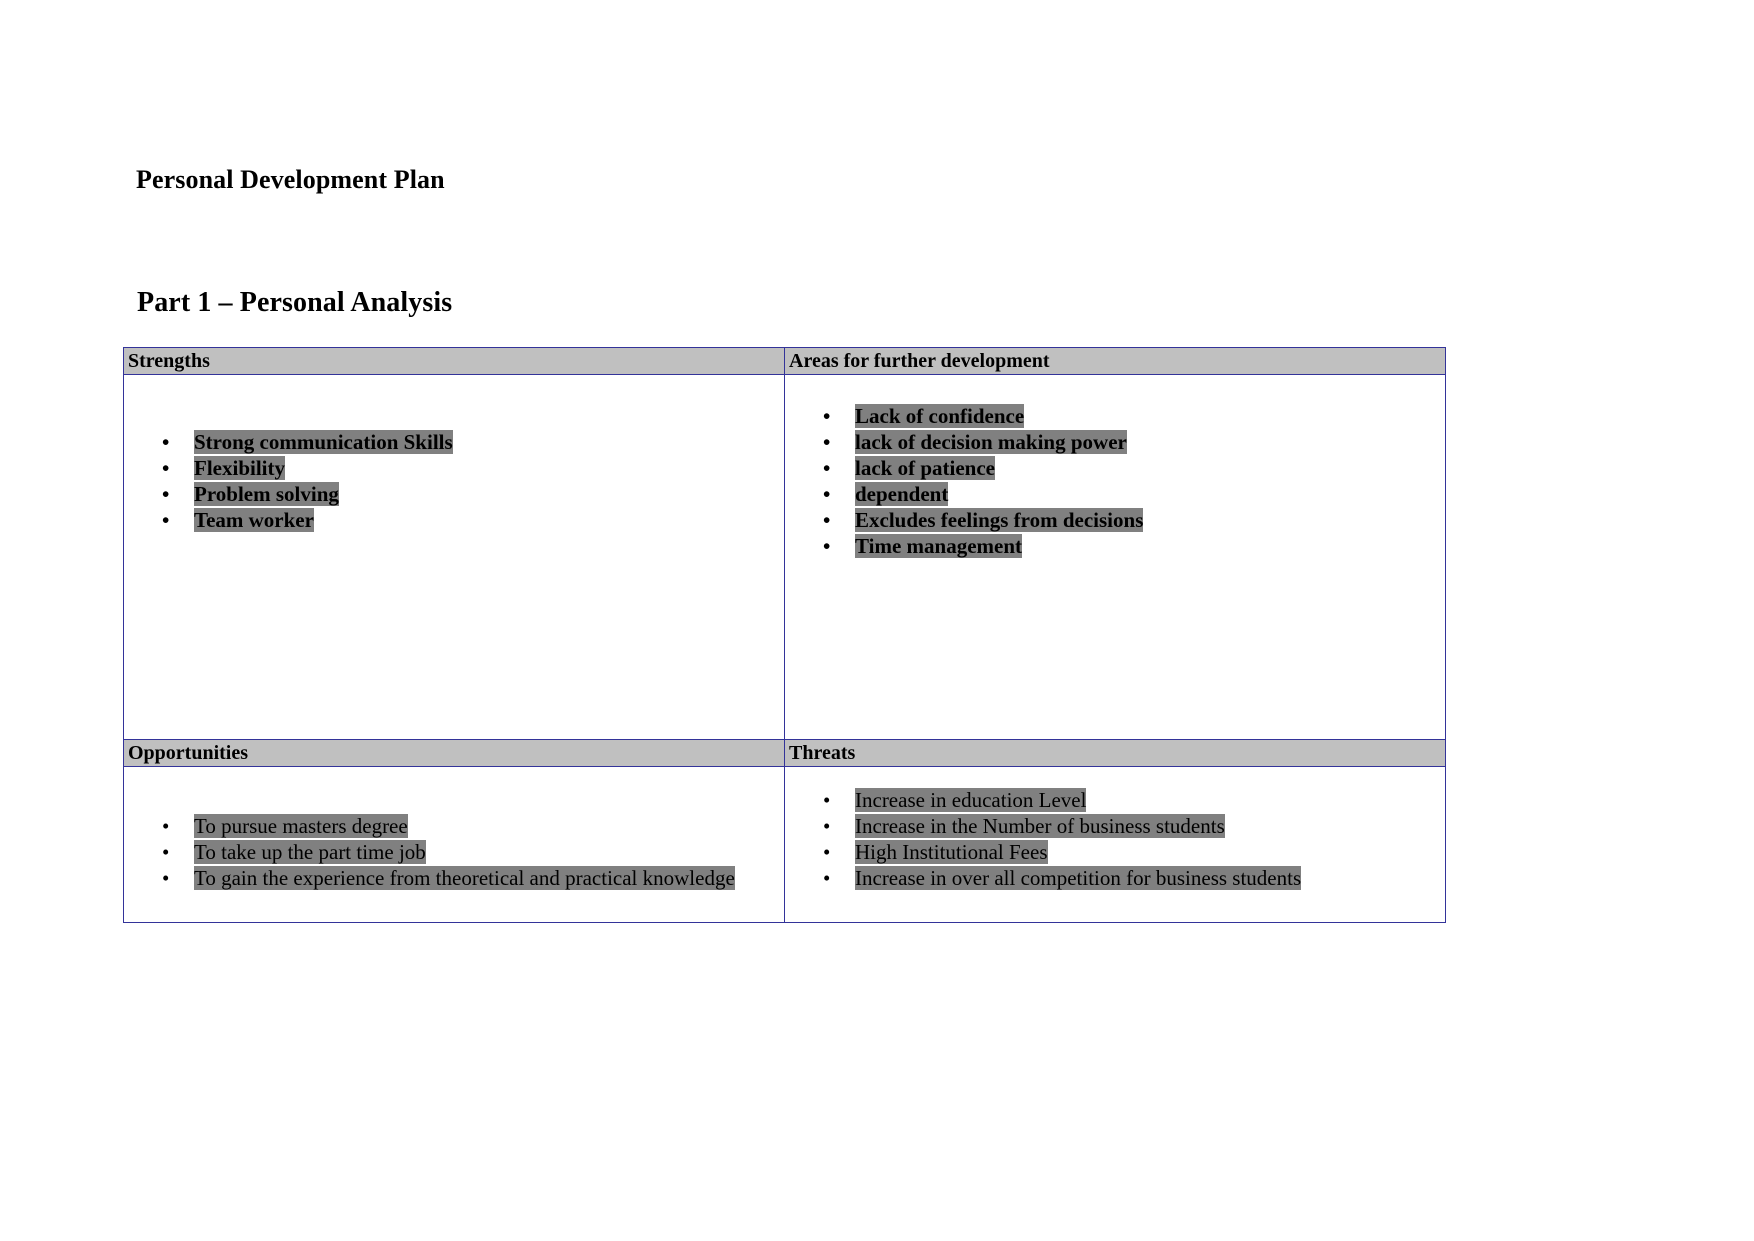  I want to click on list-item-text: High Institutional Fees, so click(951, 852).